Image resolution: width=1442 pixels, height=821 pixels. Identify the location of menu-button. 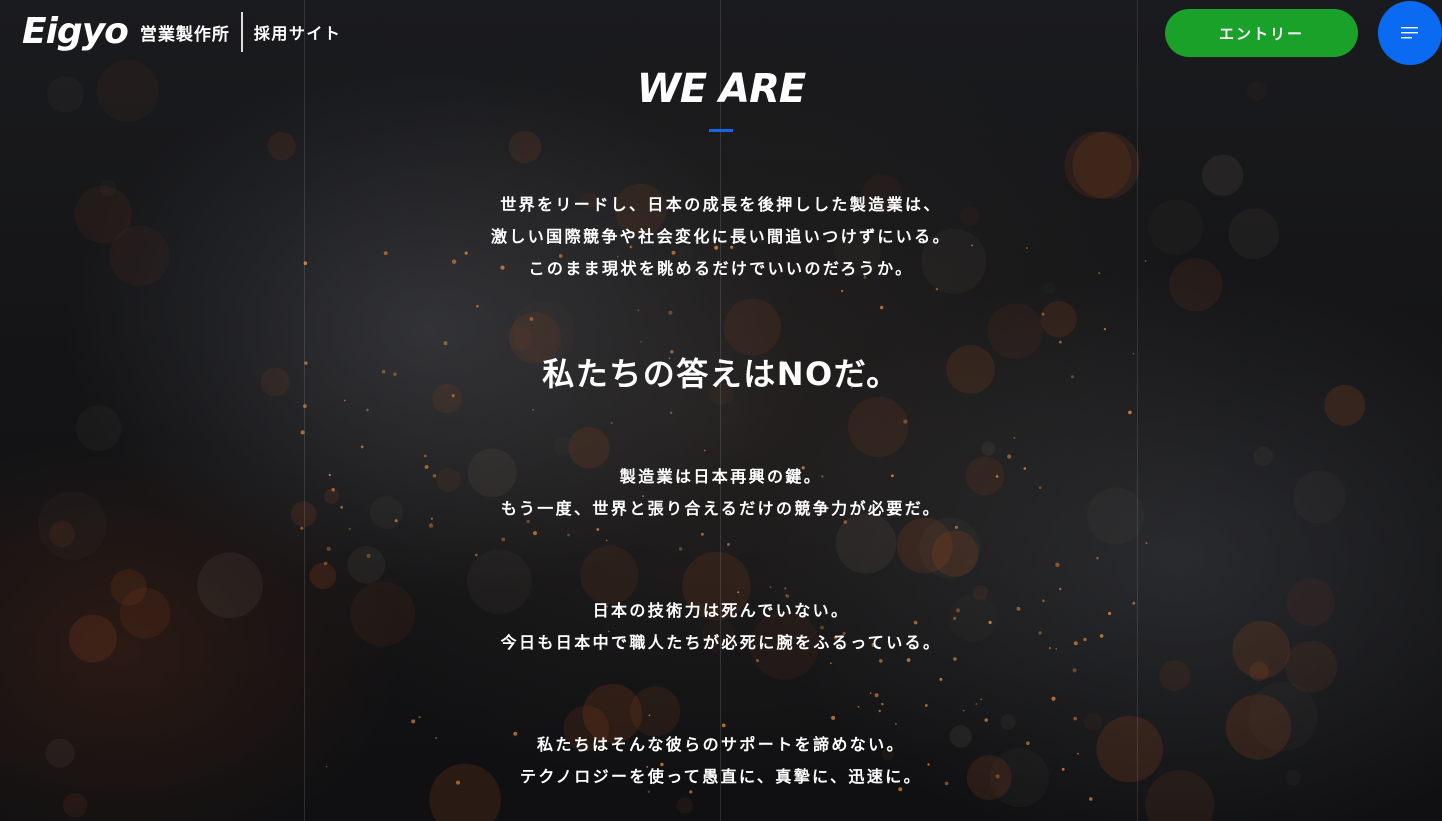
(1410, 33).